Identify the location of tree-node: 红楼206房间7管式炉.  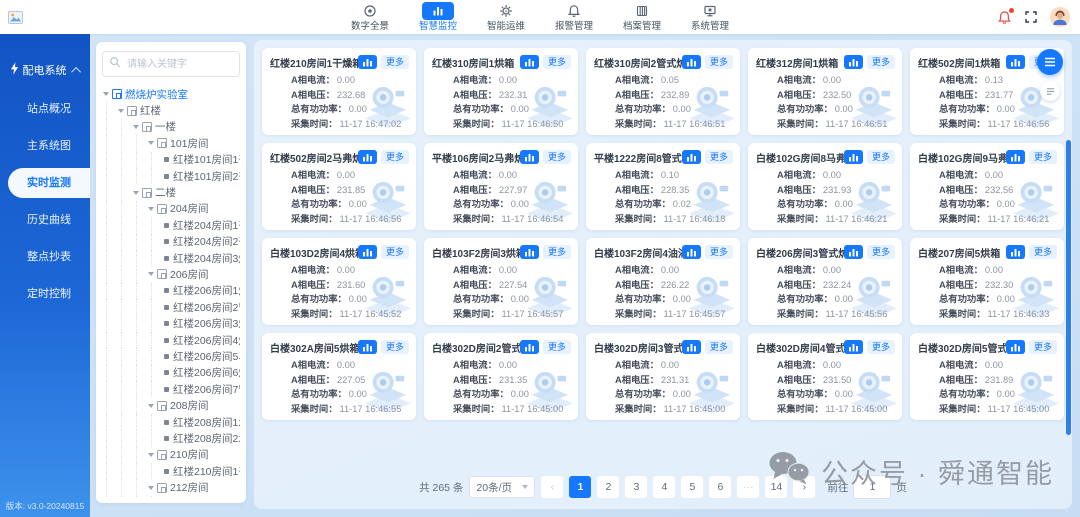
(171, 389).